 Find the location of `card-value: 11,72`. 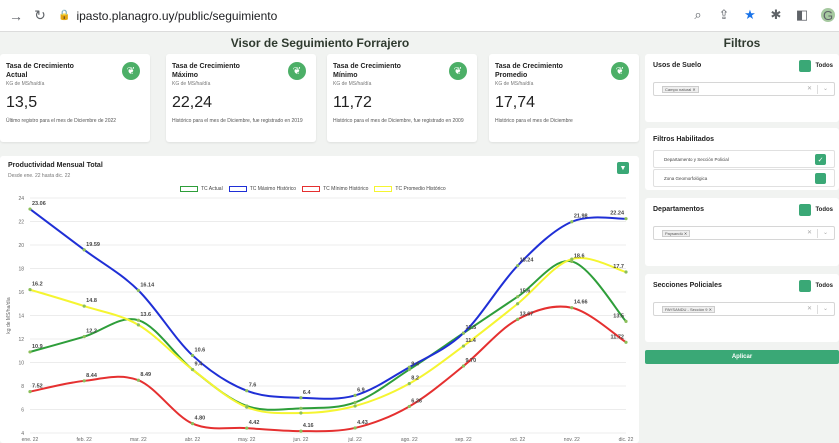

card-value: 11,72 is located at coordinates (352, 102).